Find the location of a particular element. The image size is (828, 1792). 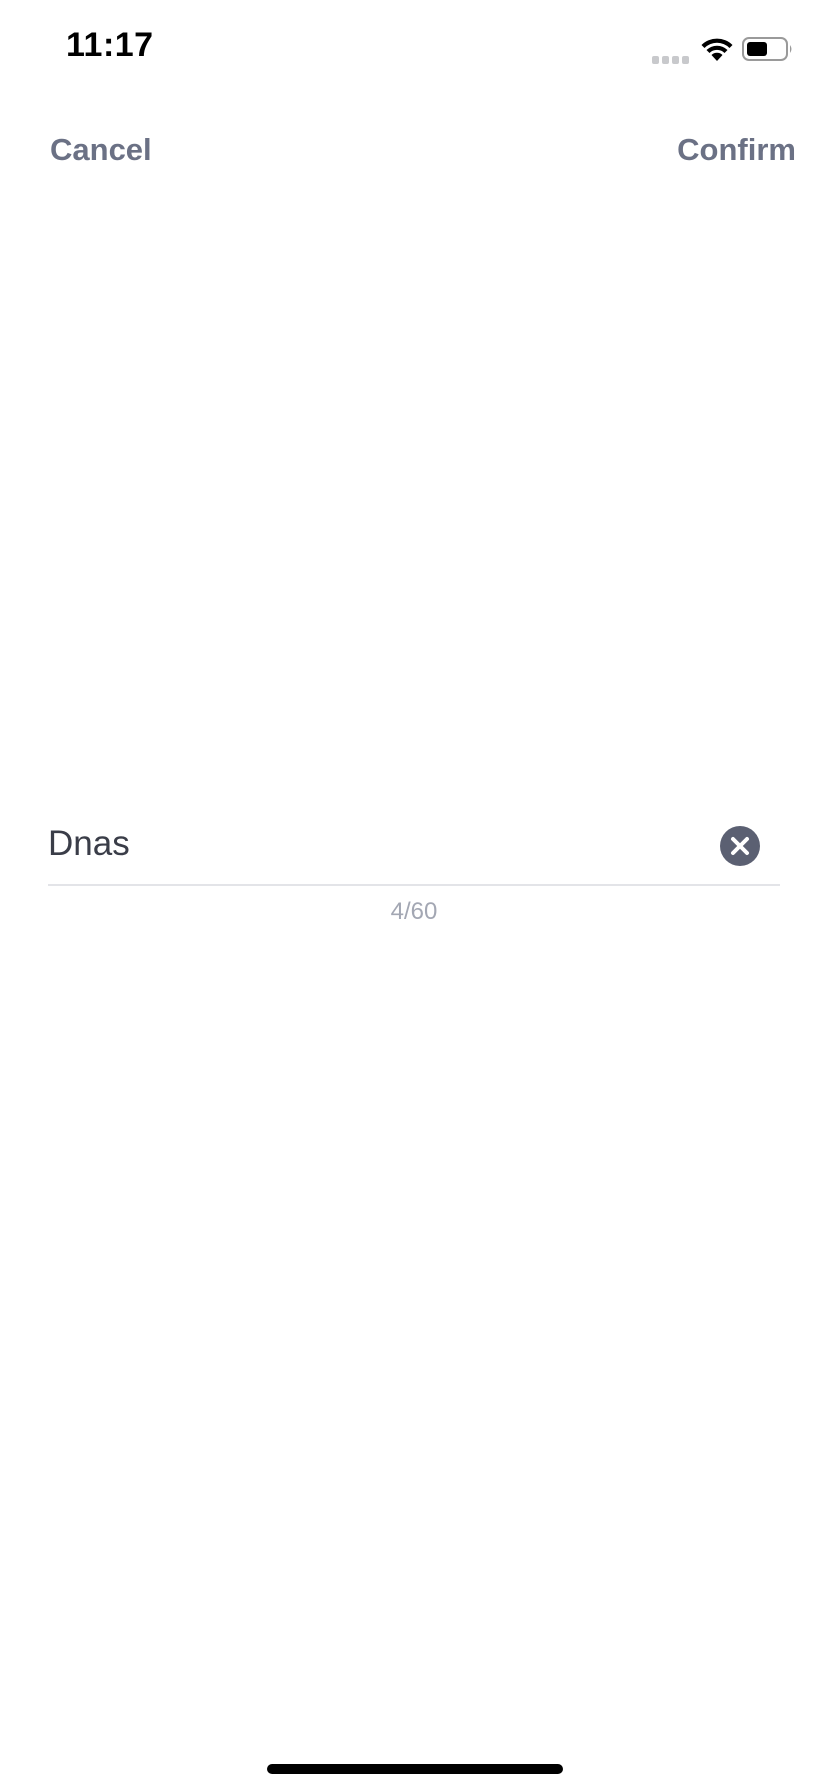

name-input is located at coordinates (368, 844).